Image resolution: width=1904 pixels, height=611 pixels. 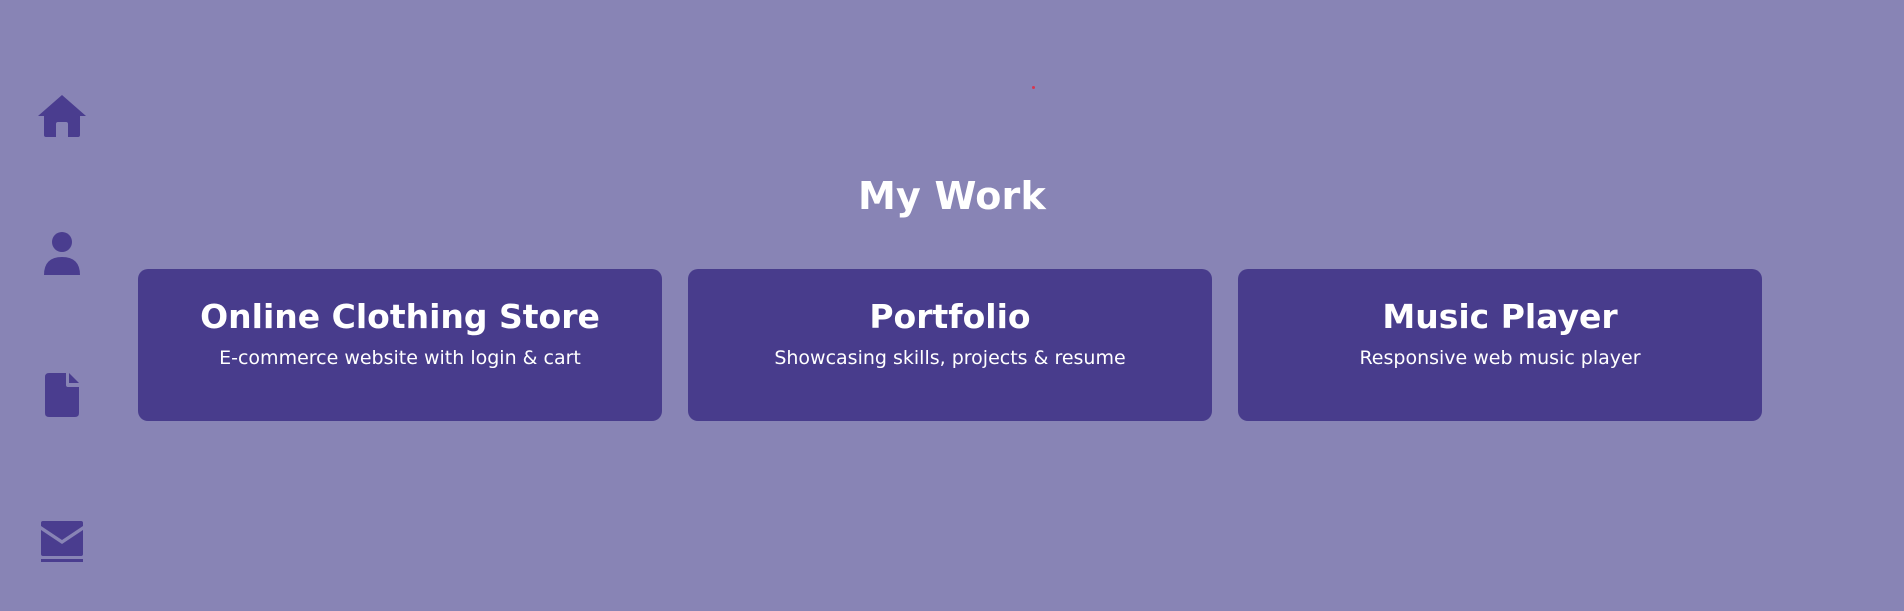 I want to click on nav-about-link, so click(x=62, y=254).